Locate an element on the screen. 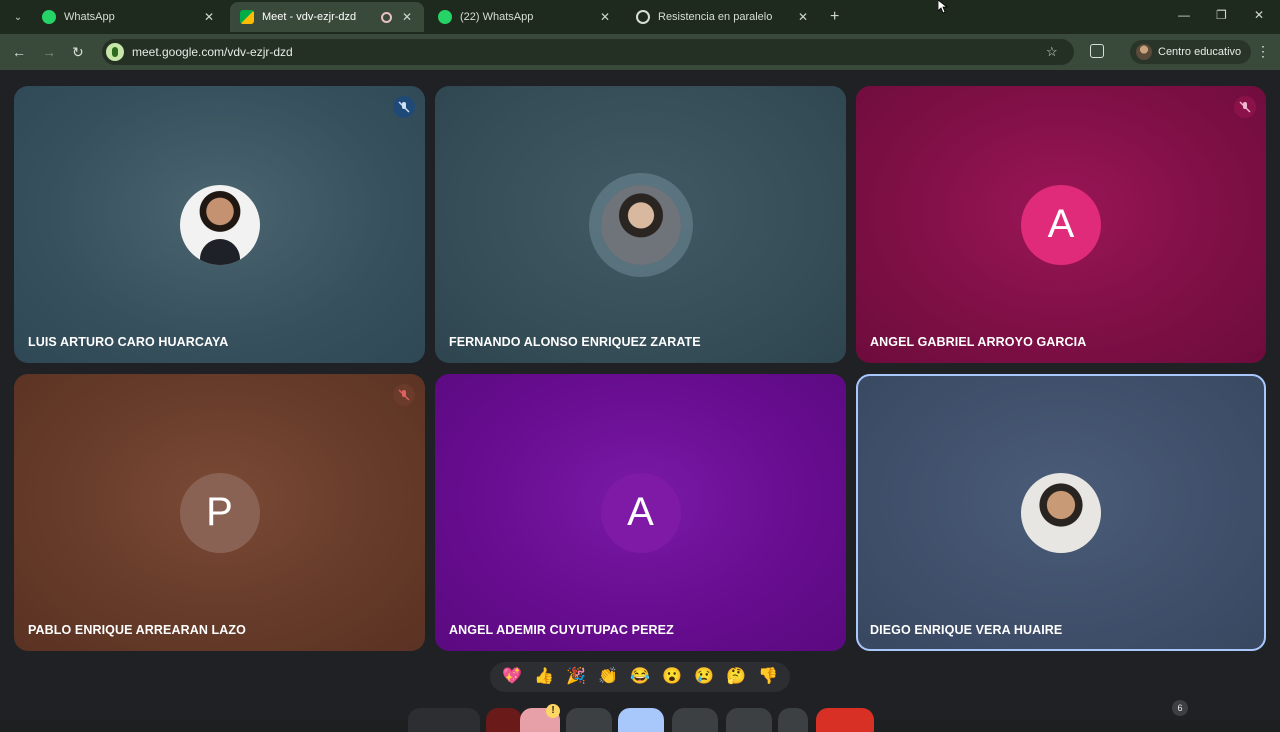 The image size is (1280, 732). participant-tile: A ANGEL ADEMIR CUYUTUPAC PEREZ is located at coordinates (640, 512).